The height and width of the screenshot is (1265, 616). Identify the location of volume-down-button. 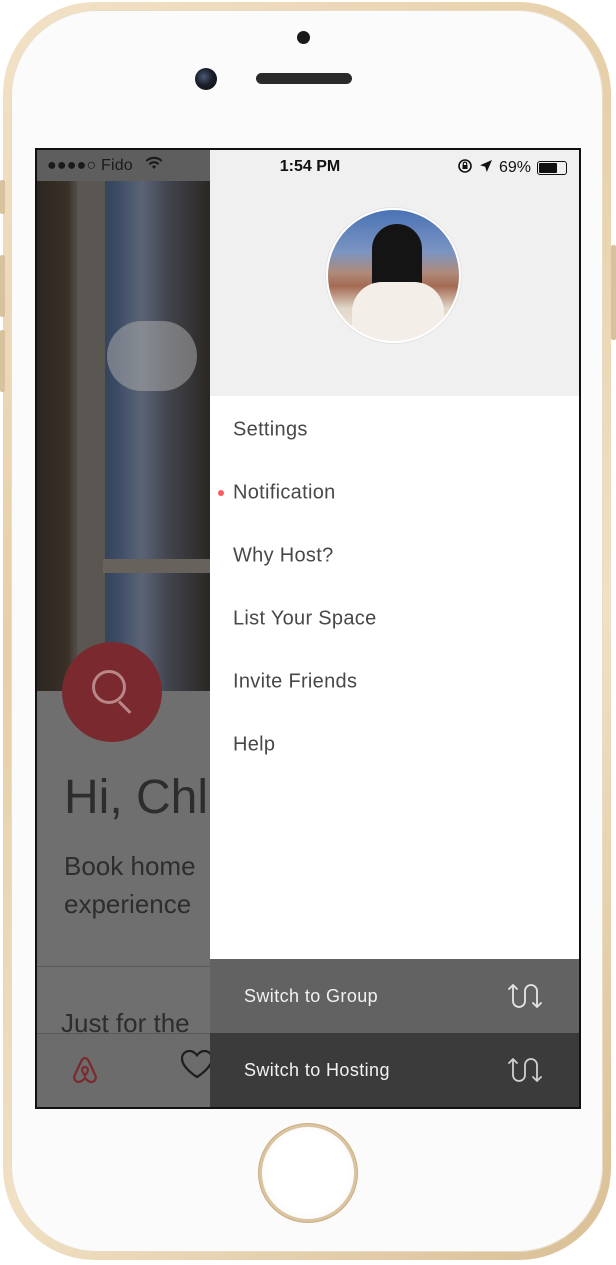
(2, 361).